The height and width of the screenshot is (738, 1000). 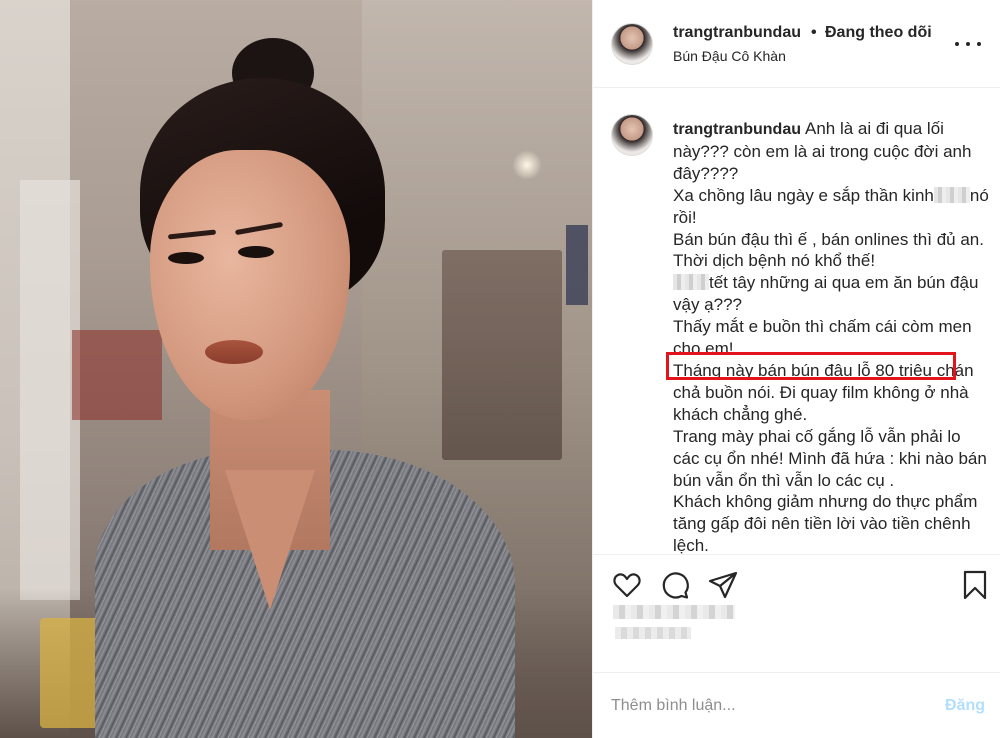 What do you see at coordinates (878, 33) in the screenshot?
I see `following-button: Đang theo dõi` at bounding box center [878, 33].